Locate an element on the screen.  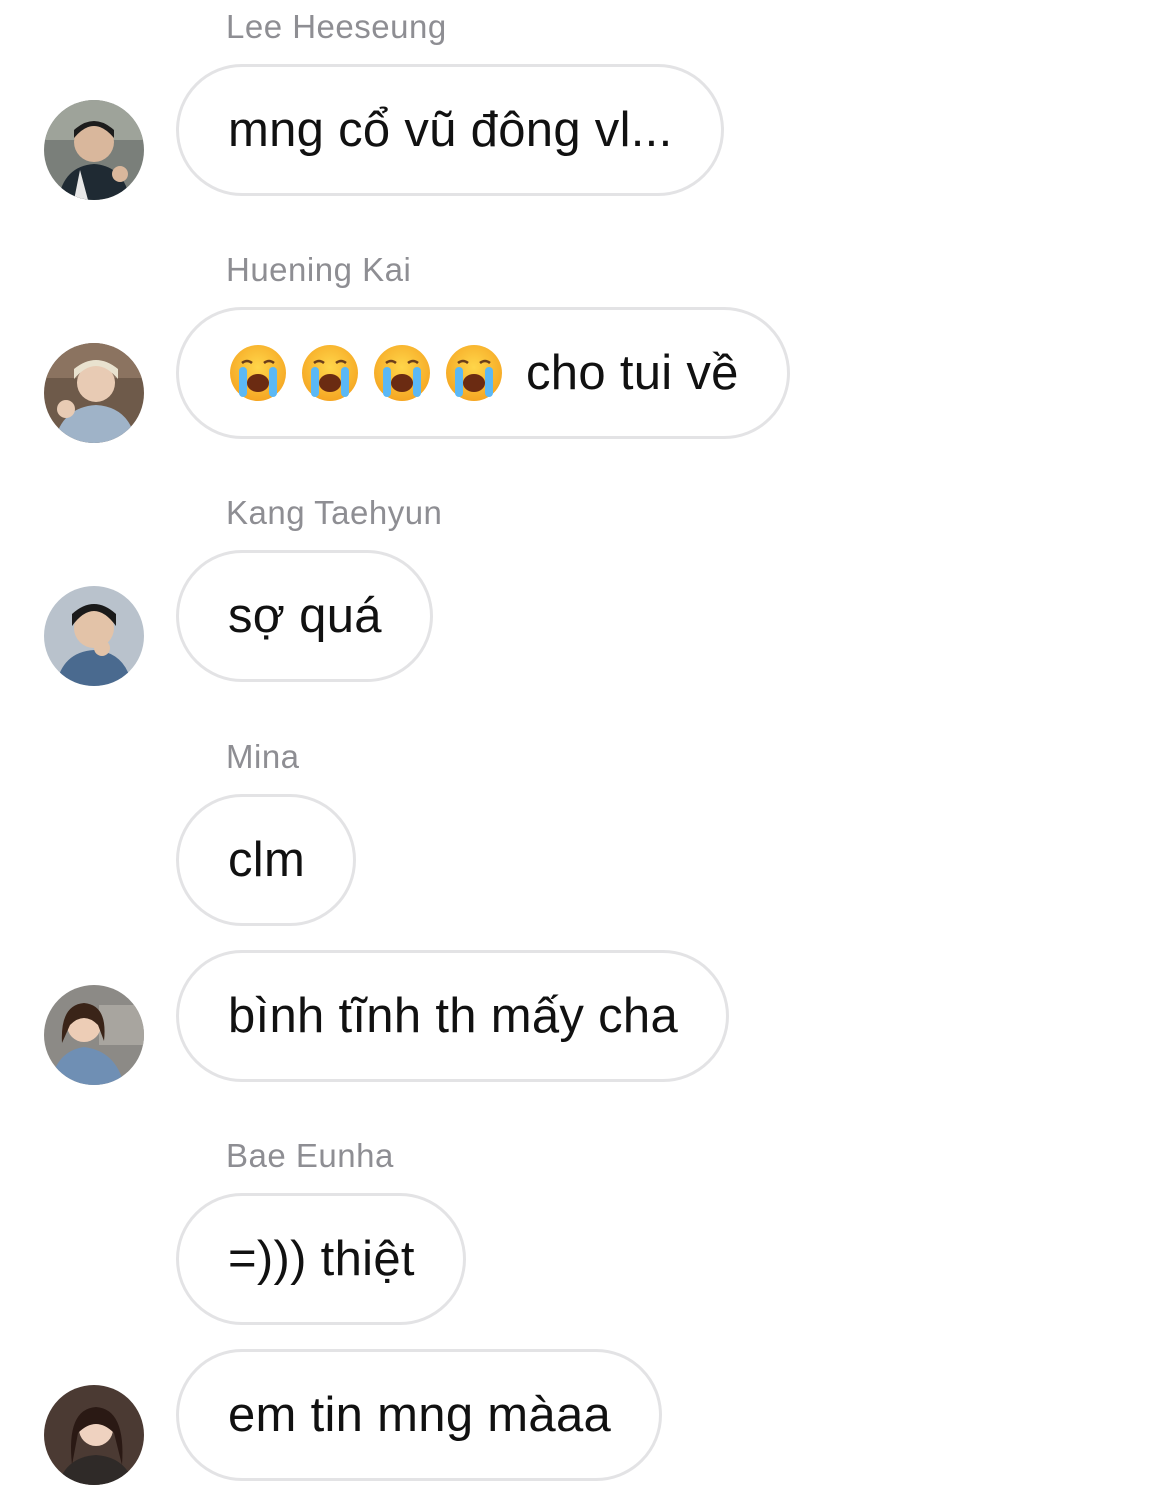
sender-name: Mina is located at coordinates (263, 756).